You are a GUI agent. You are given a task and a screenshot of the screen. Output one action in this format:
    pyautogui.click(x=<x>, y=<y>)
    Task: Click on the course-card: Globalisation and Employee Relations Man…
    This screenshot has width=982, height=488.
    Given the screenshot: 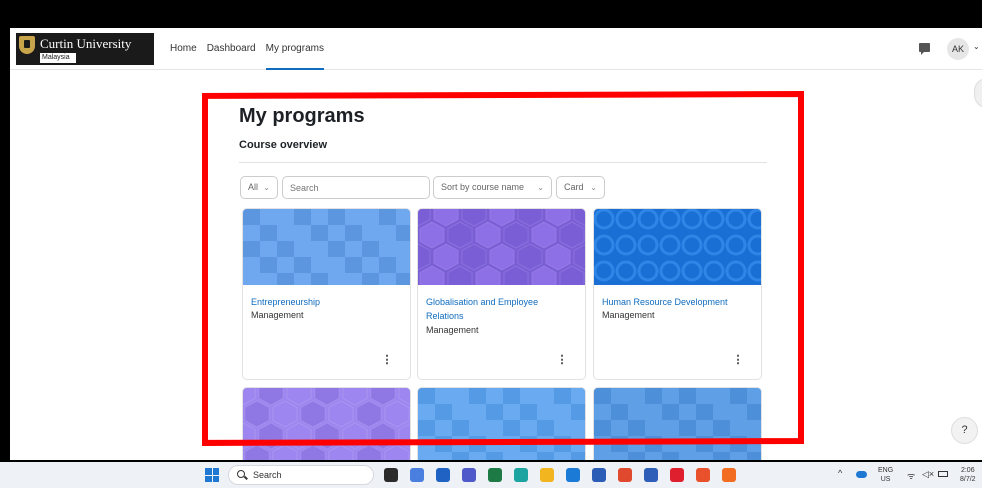 What is the action you would take?
    pyautogui.click(x=501, y=294)
    